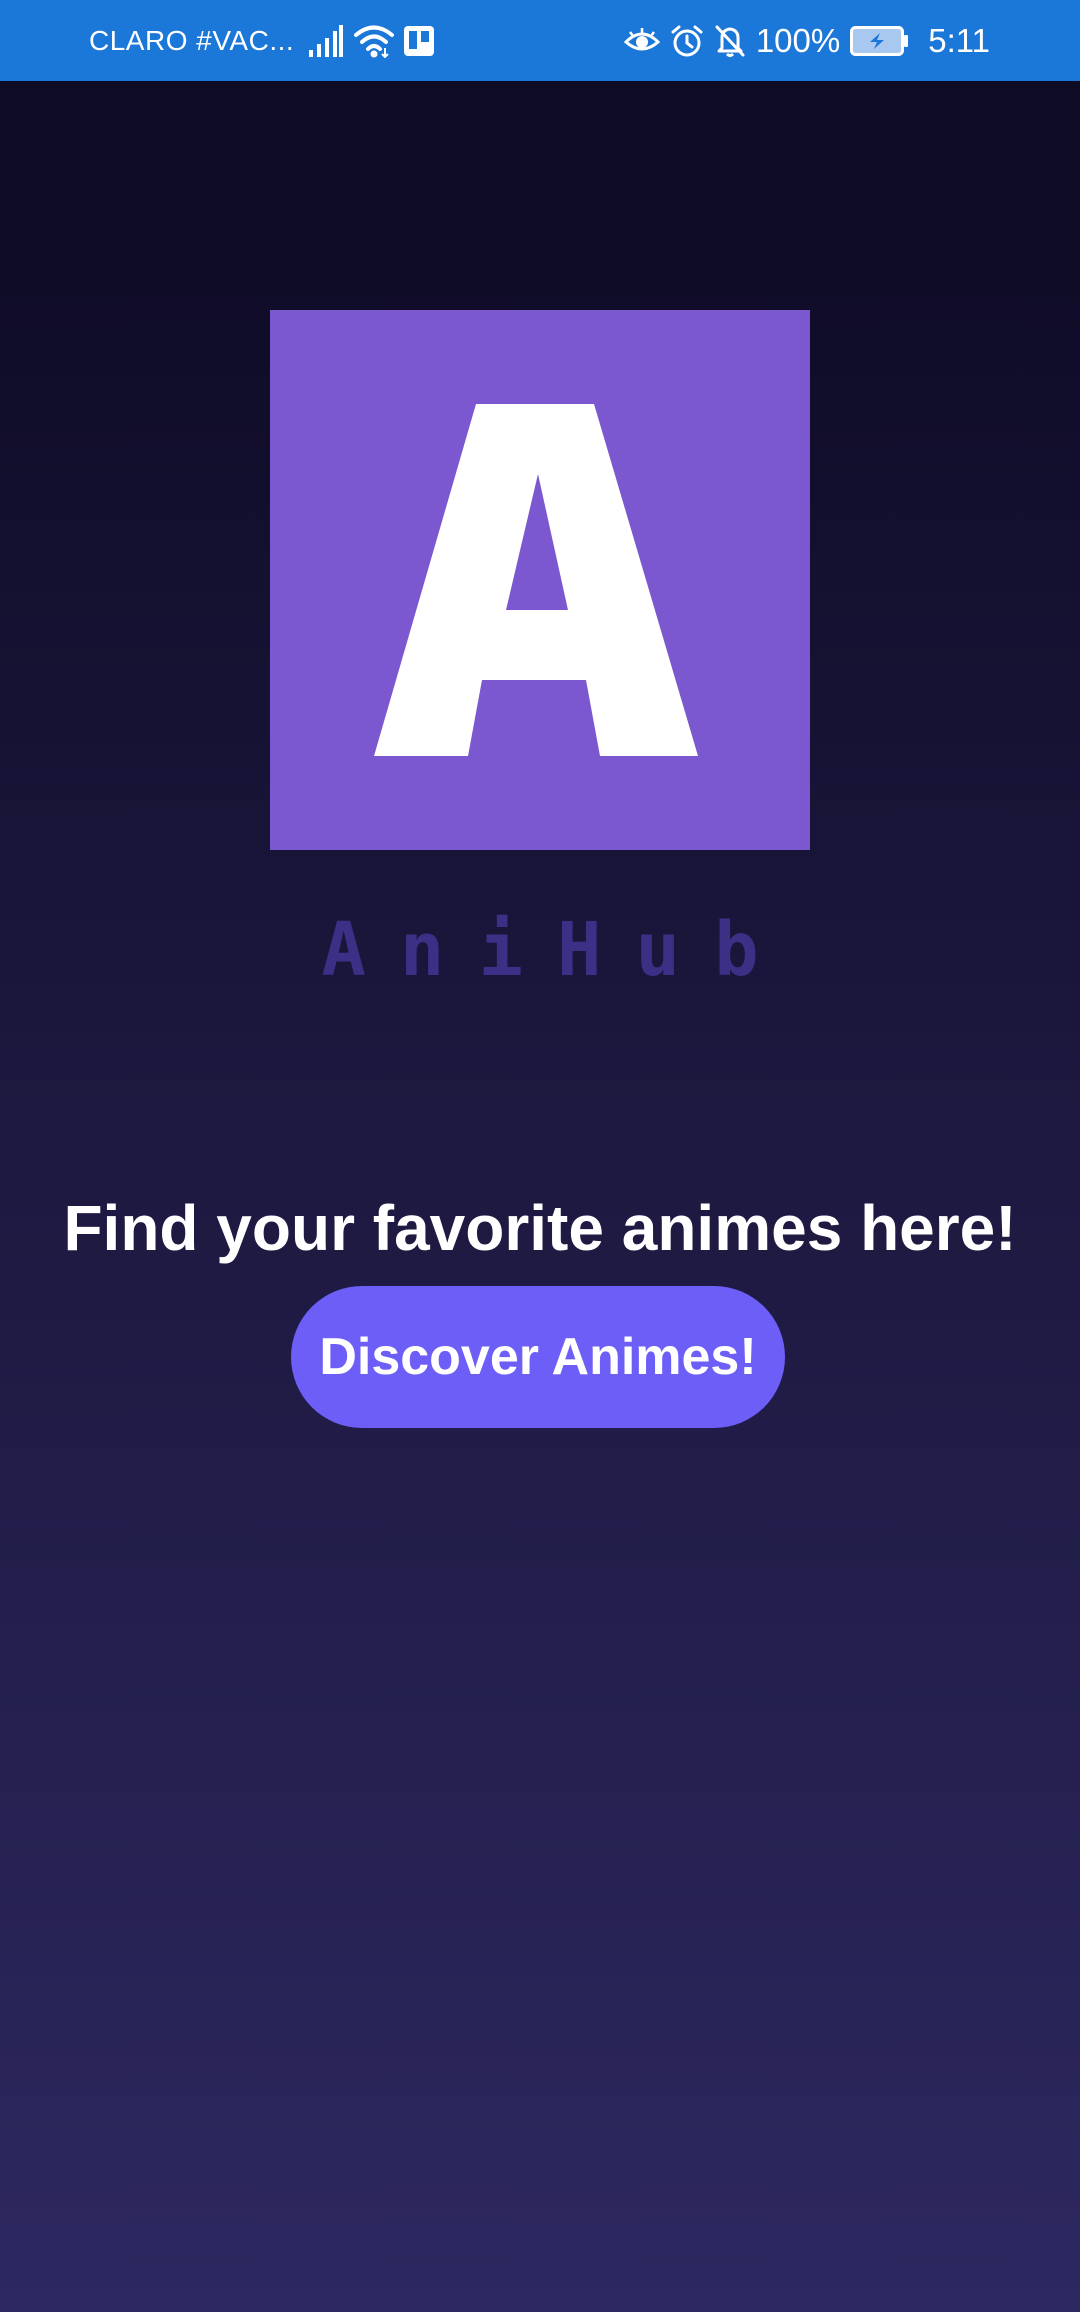  Describe the element at coordinates (880, 40) in the screenshot. I see `battery-charging-icon` at that location.